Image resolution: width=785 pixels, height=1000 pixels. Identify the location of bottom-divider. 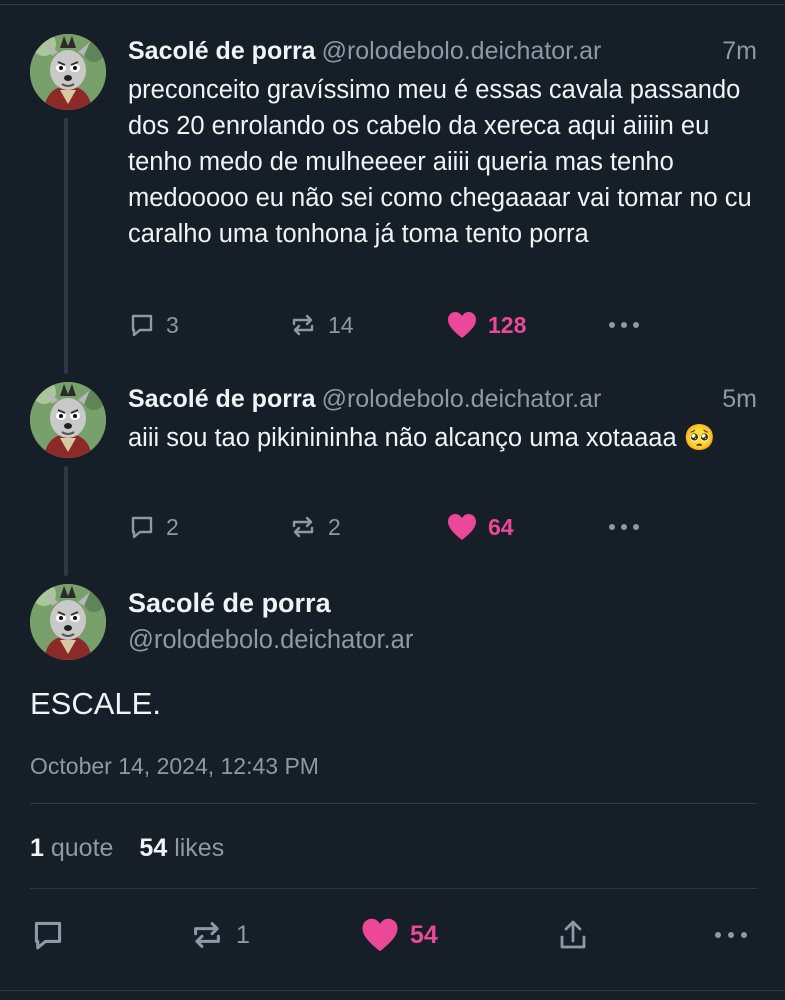
(392, 990).